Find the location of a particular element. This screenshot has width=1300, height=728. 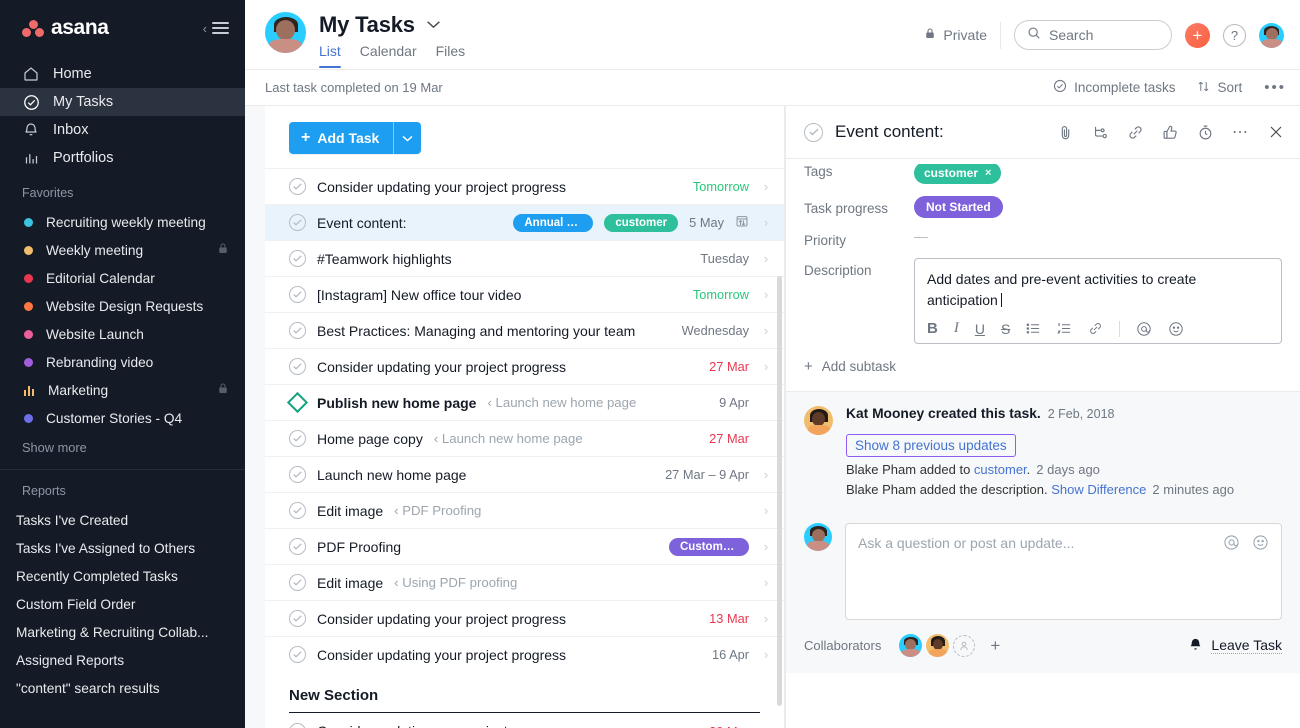

list-scrollbar is located at coordinates (779, 491).